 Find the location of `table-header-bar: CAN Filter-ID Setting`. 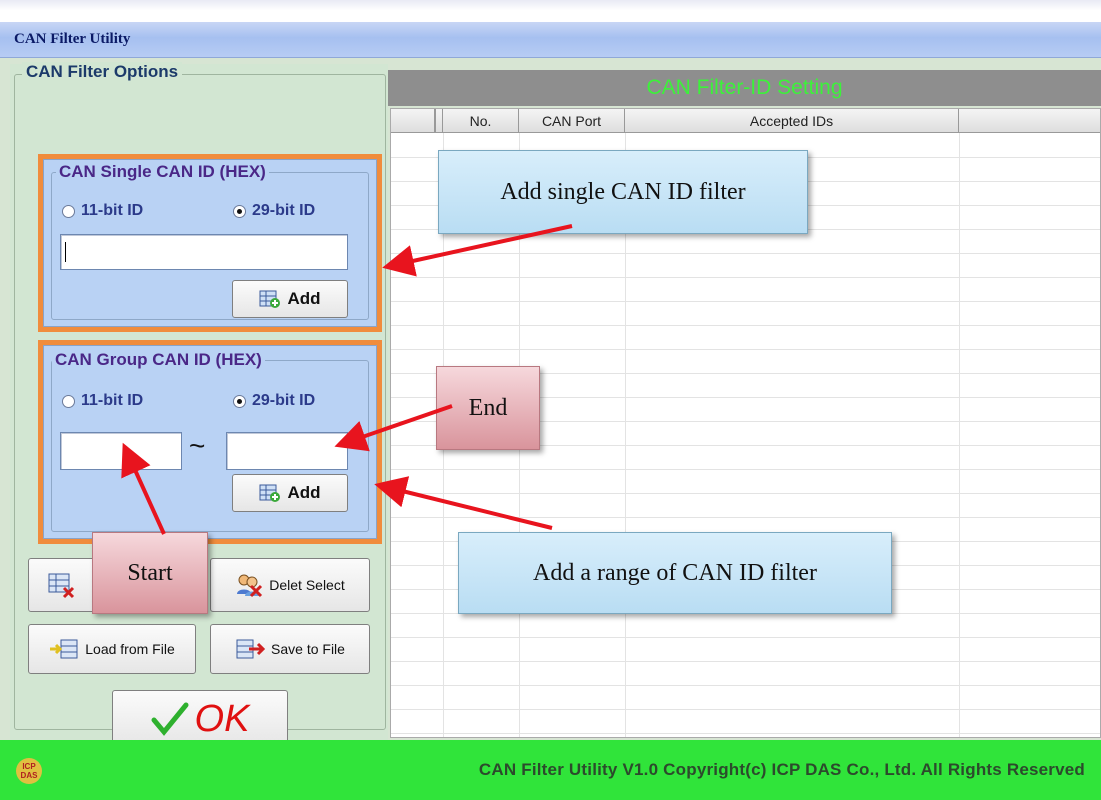

table-header-bar: CAN Filter-ID Setting is located at coordinates (744, 88).